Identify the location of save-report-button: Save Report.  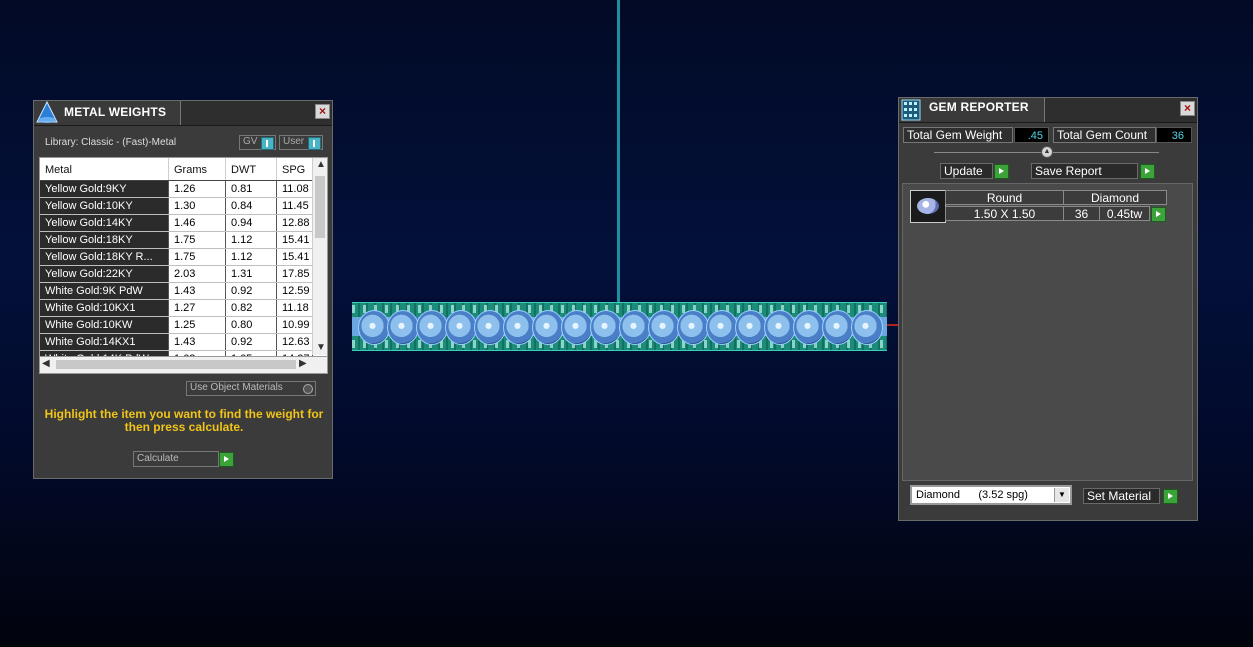
(1084, 171).